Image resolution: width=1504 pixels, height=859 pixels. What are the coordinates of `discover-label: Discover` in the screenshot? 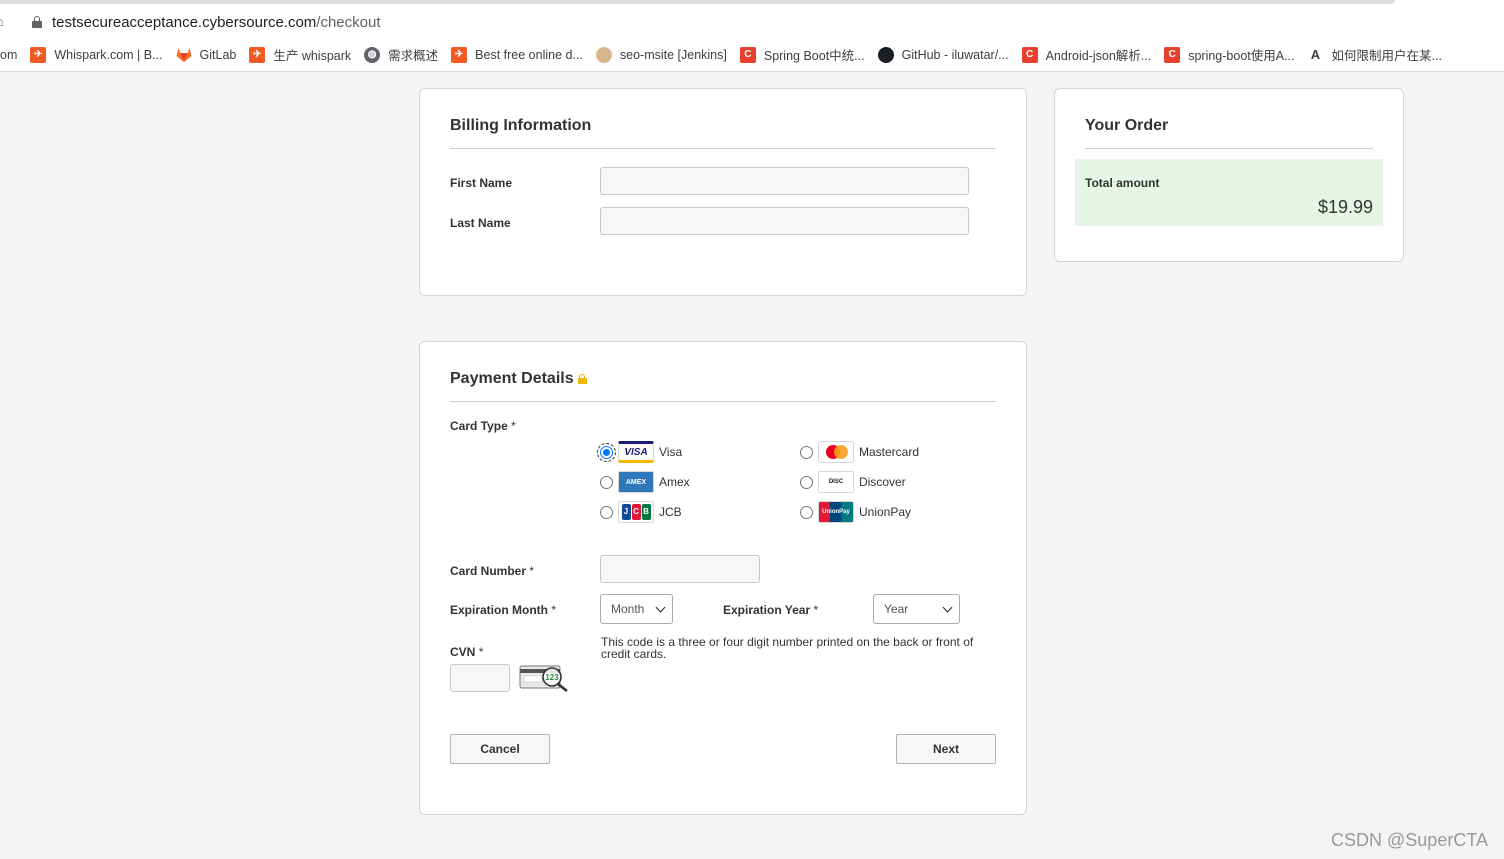 It's located at (882, 482).